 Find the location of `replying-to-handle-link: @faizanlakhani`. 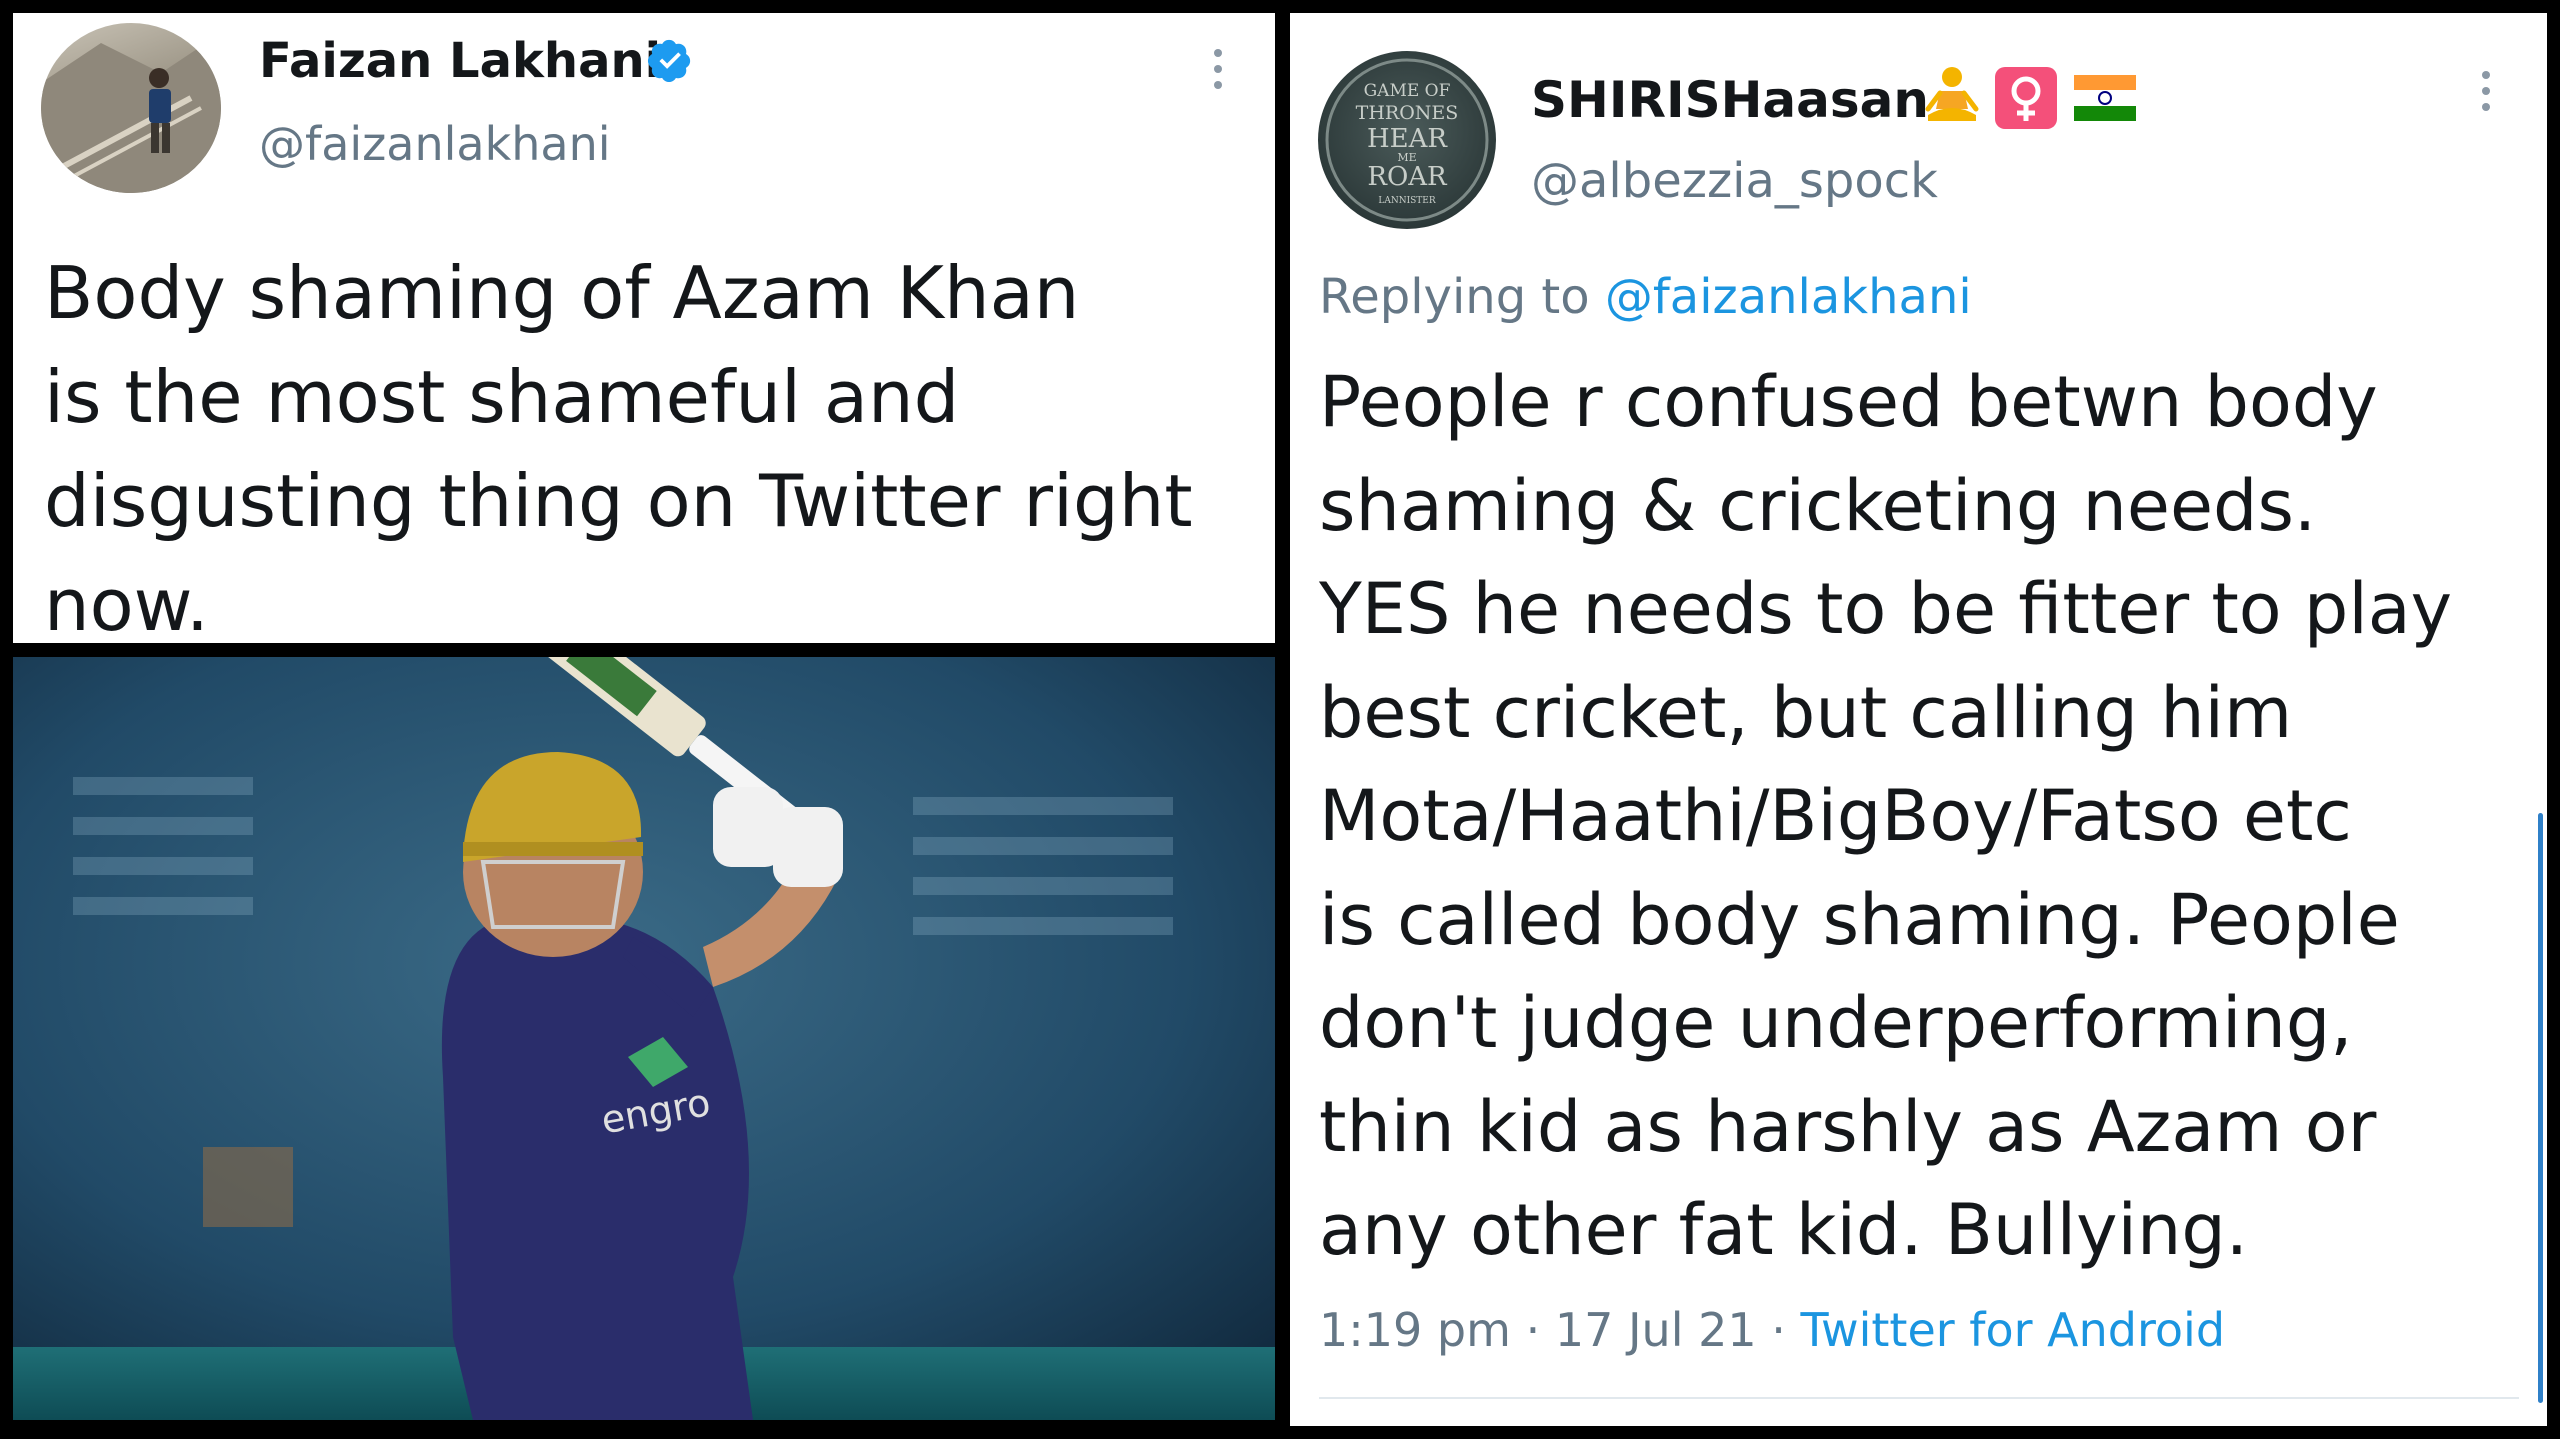

replying-to-handle-link: @faizanlakhani is located at coordinates (1788, 297).